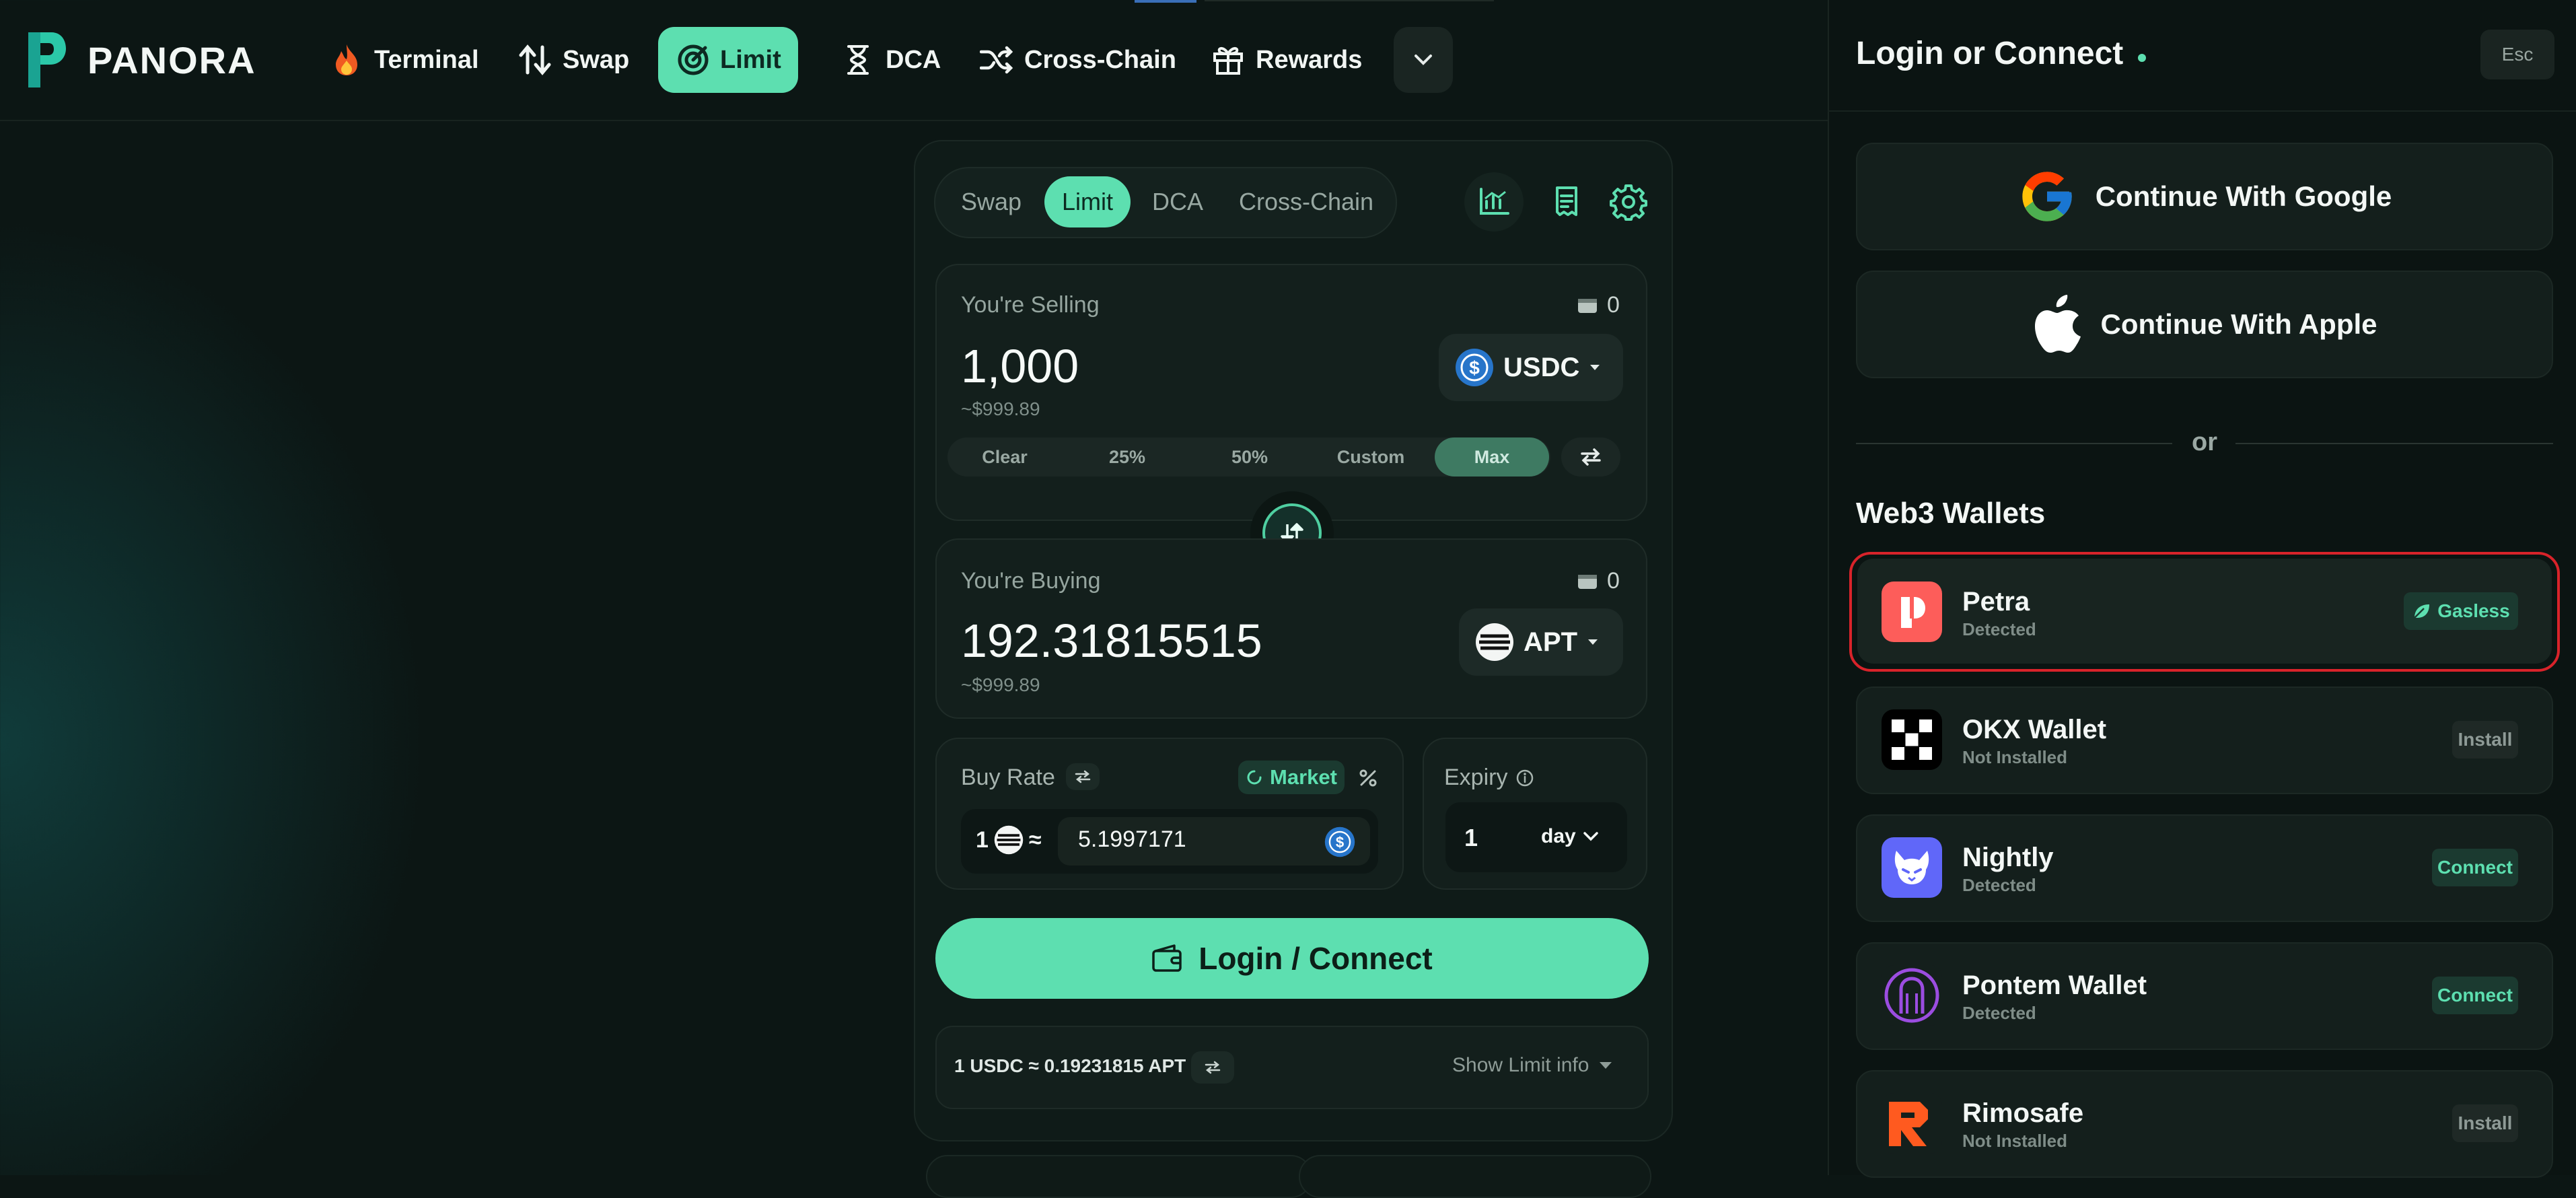 The width and height of the screenshot is (2576, 1198). What do you see at coordinates (1471, 838) in the screenshot?
I see `expiry-value-input: 1` at bounding box center [1471, 838].